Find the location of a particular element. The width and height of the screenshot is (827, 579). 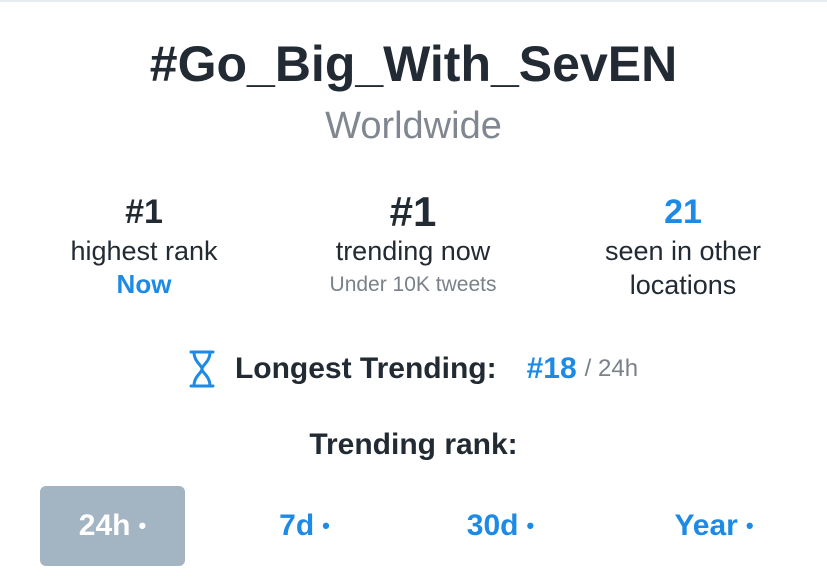

location-subtitle: Worldwide is located at coordinates (413, 126).